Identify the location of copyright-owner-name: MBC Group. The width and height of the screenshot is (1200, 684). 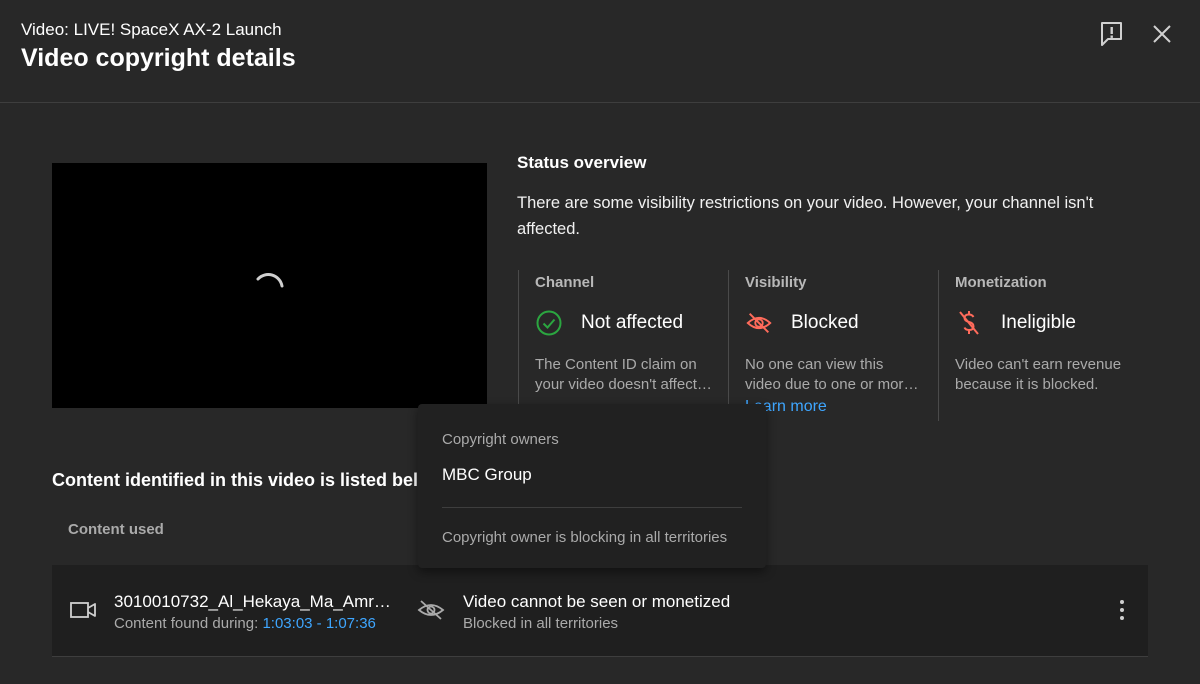
(487, 474).